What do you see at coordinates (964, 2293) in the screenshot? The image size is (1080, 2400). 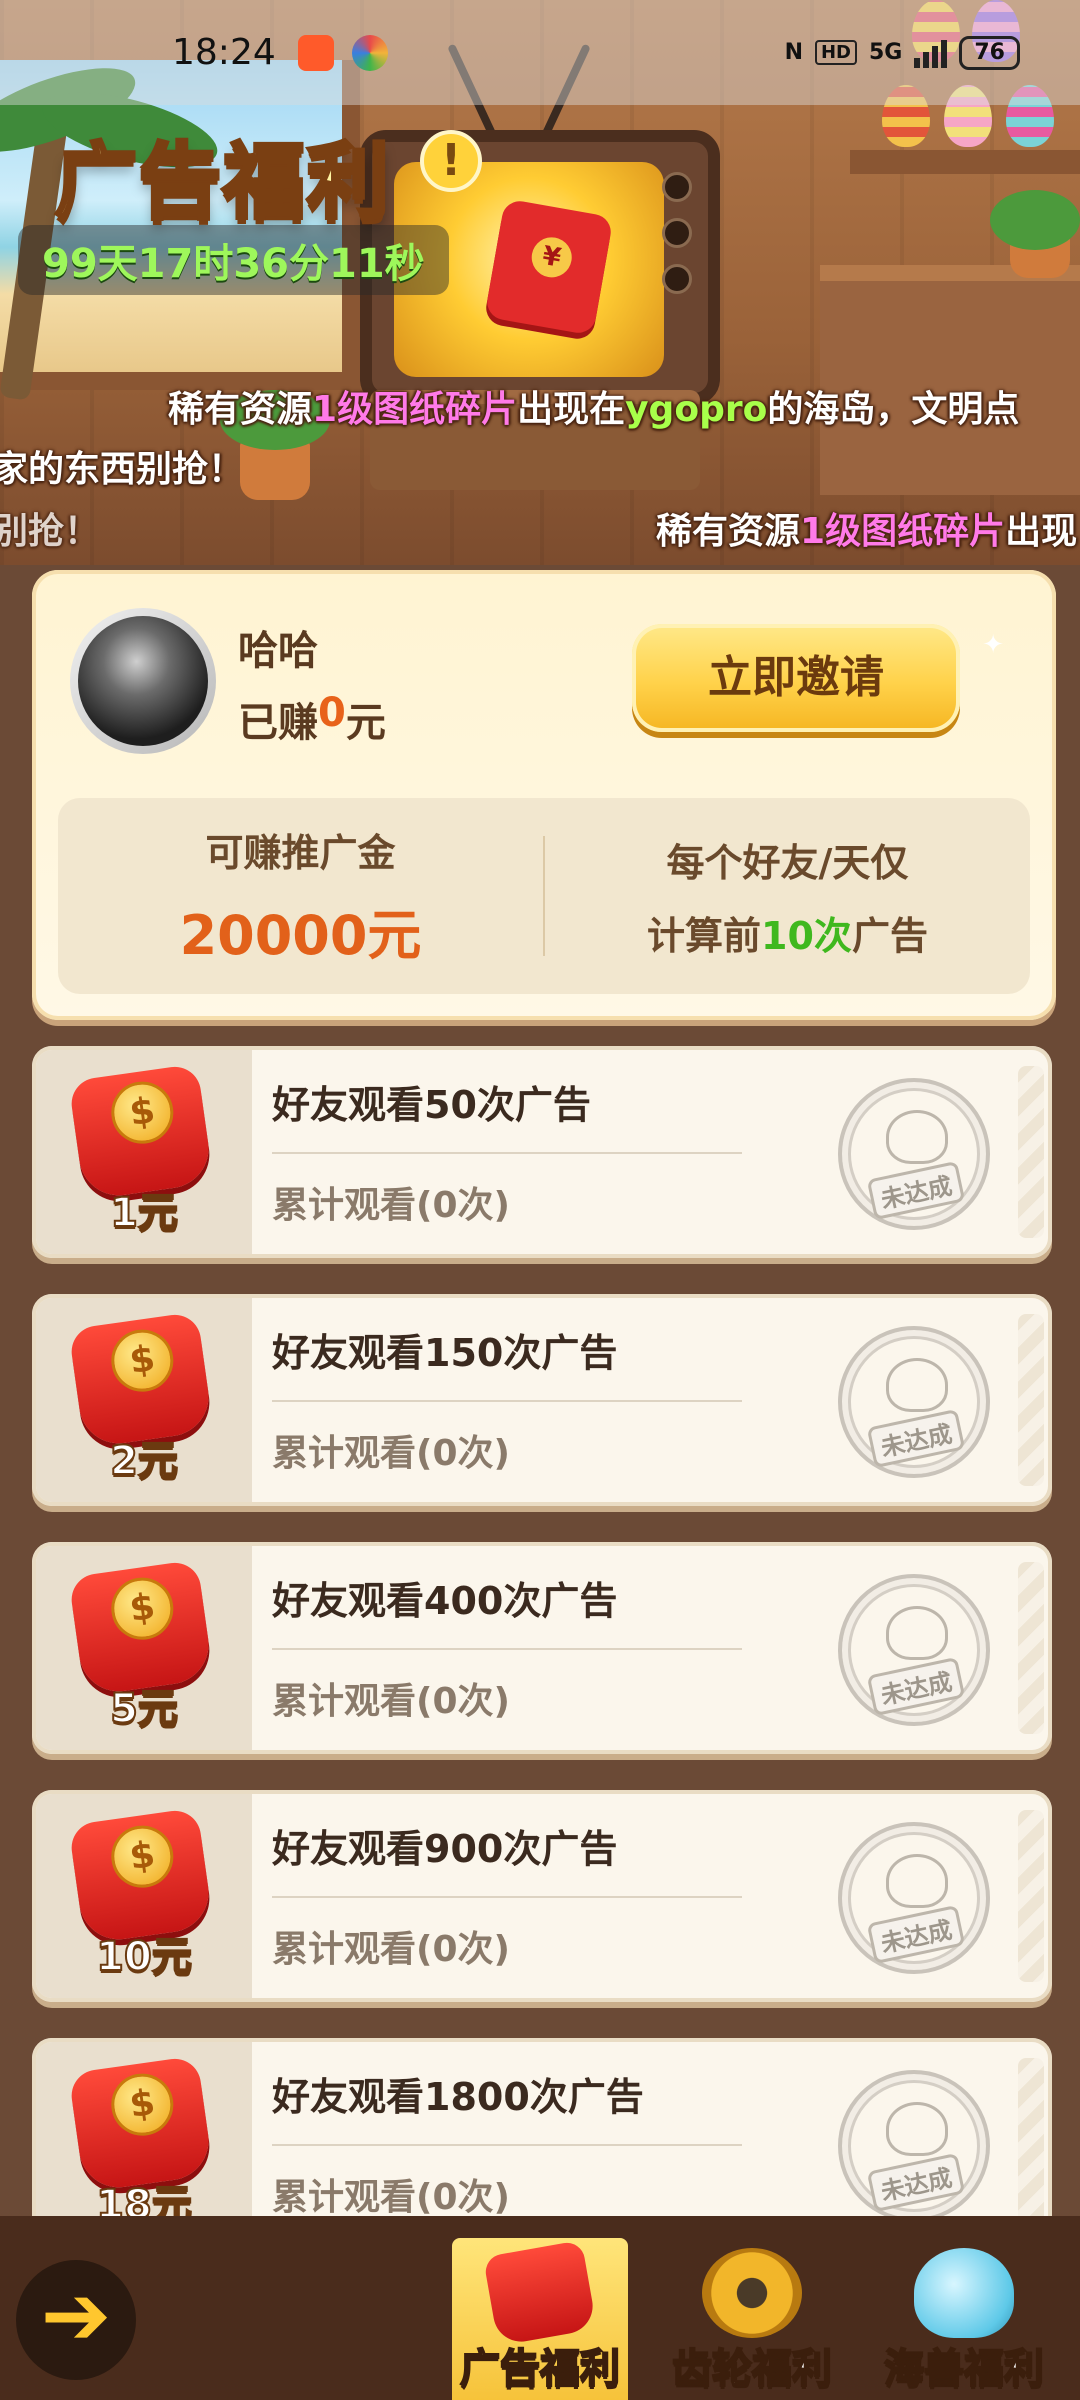 I see `whale-icon` at bounding box center [964, 2293].